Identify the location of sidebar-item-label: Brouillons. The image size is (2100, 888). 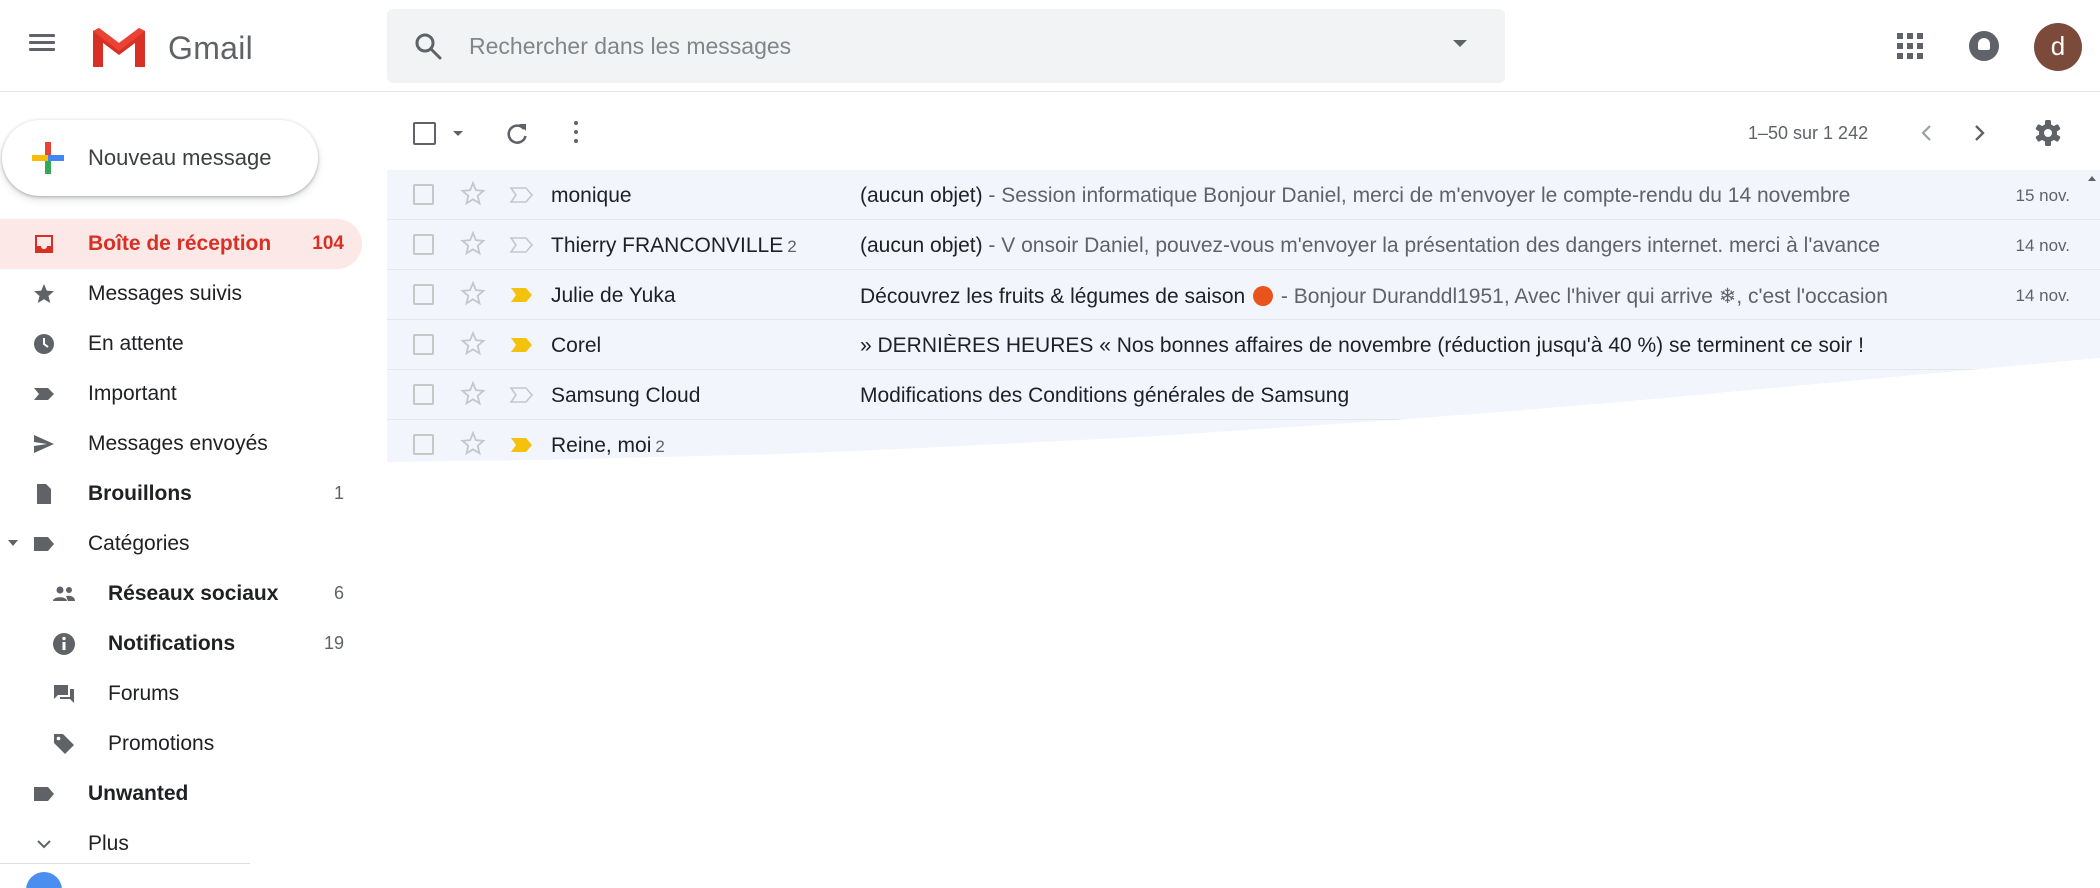
(140, 493).